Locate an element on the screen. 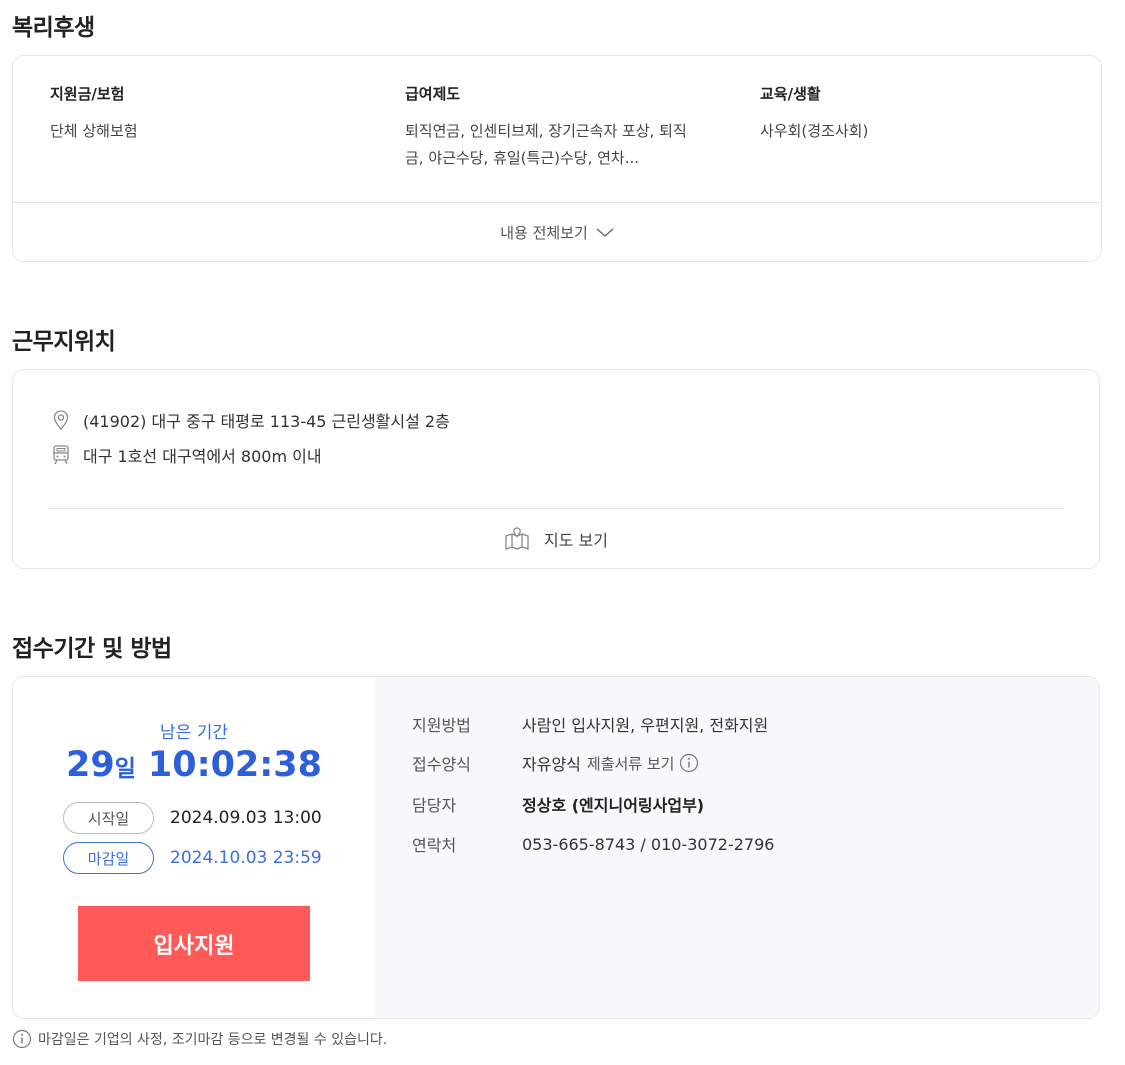  info-value: 사람인 입사지원, 우편지원, 전화지원 is located at coordinates (645, 725).